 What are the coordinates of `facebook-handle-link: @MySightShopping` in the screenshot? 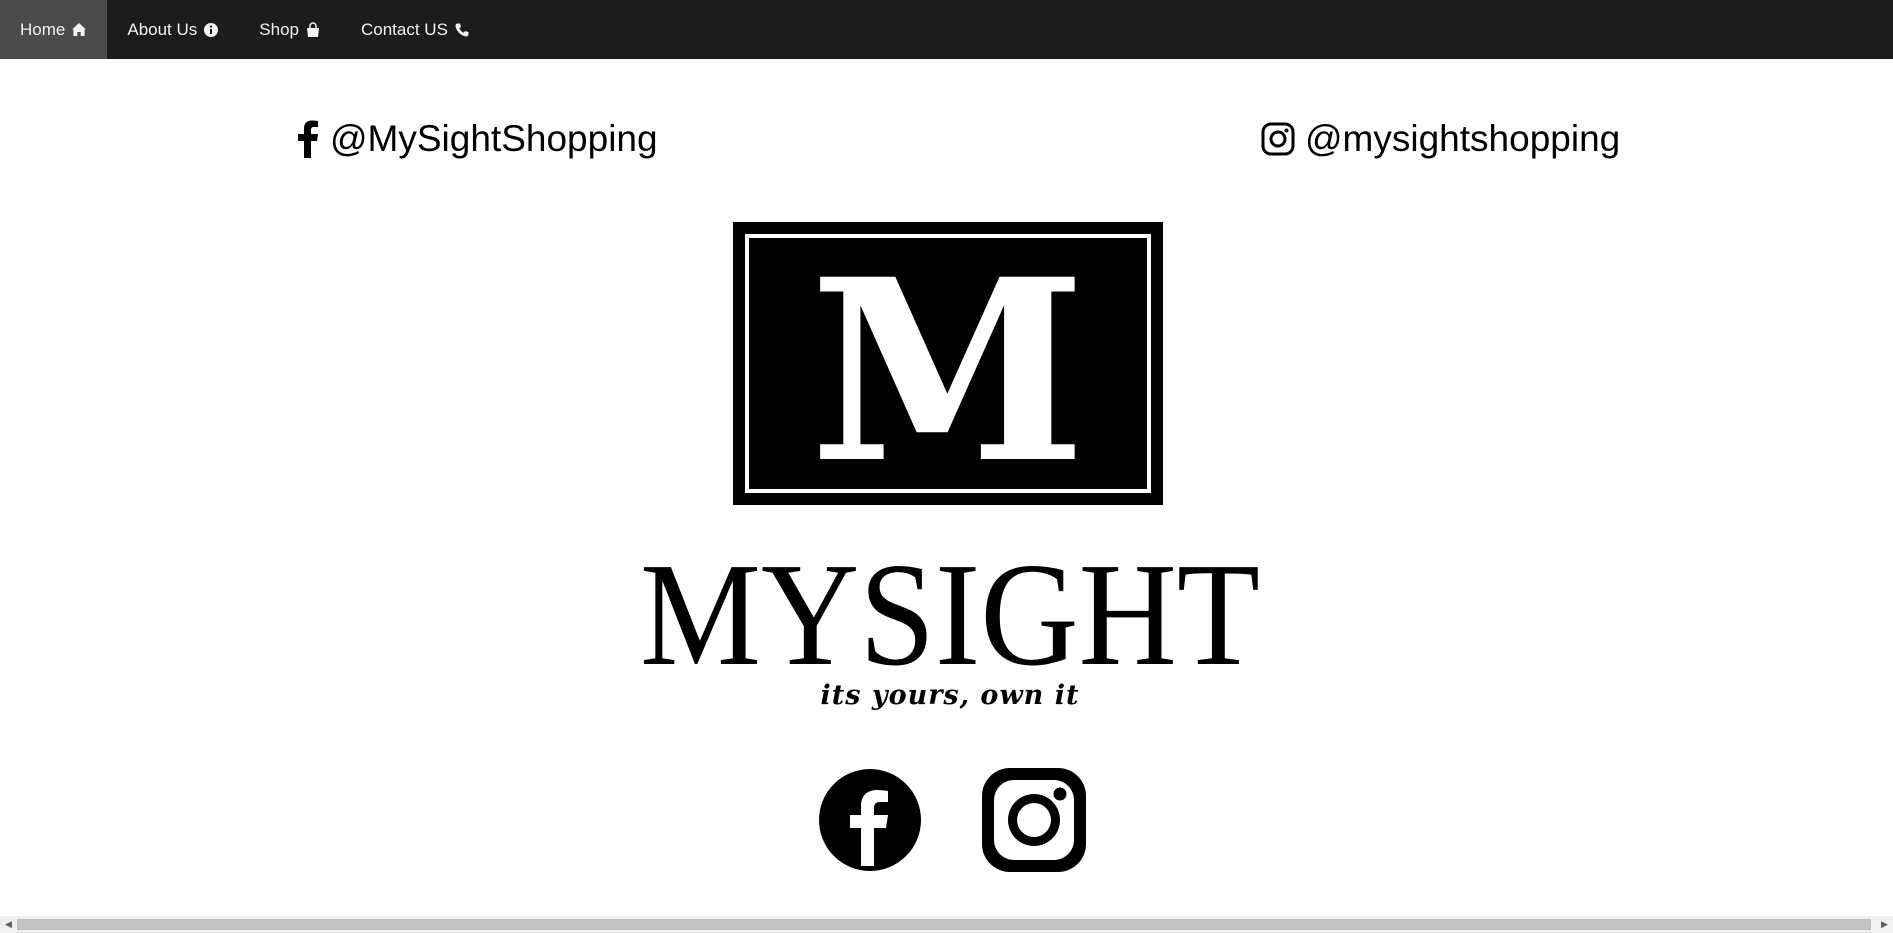 It's located at (477, 139).